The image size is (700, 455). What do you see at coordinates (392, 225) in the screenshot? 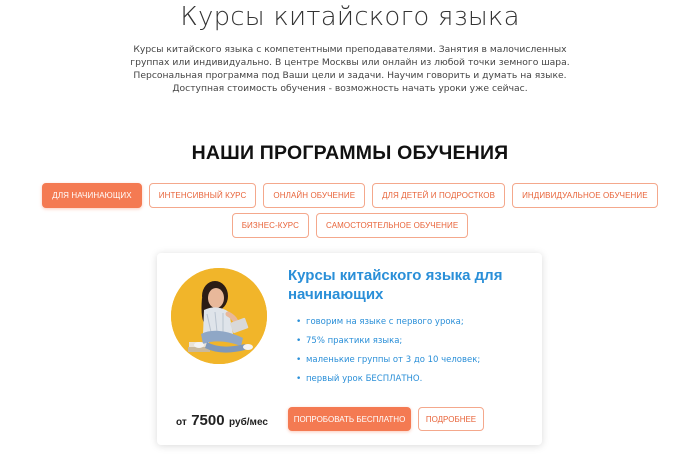
I see `tab-self-study: САМОСТОЯТЕЛЬНОЕ ОБУЧЕНИЕ` at bounding box center [392, 225].